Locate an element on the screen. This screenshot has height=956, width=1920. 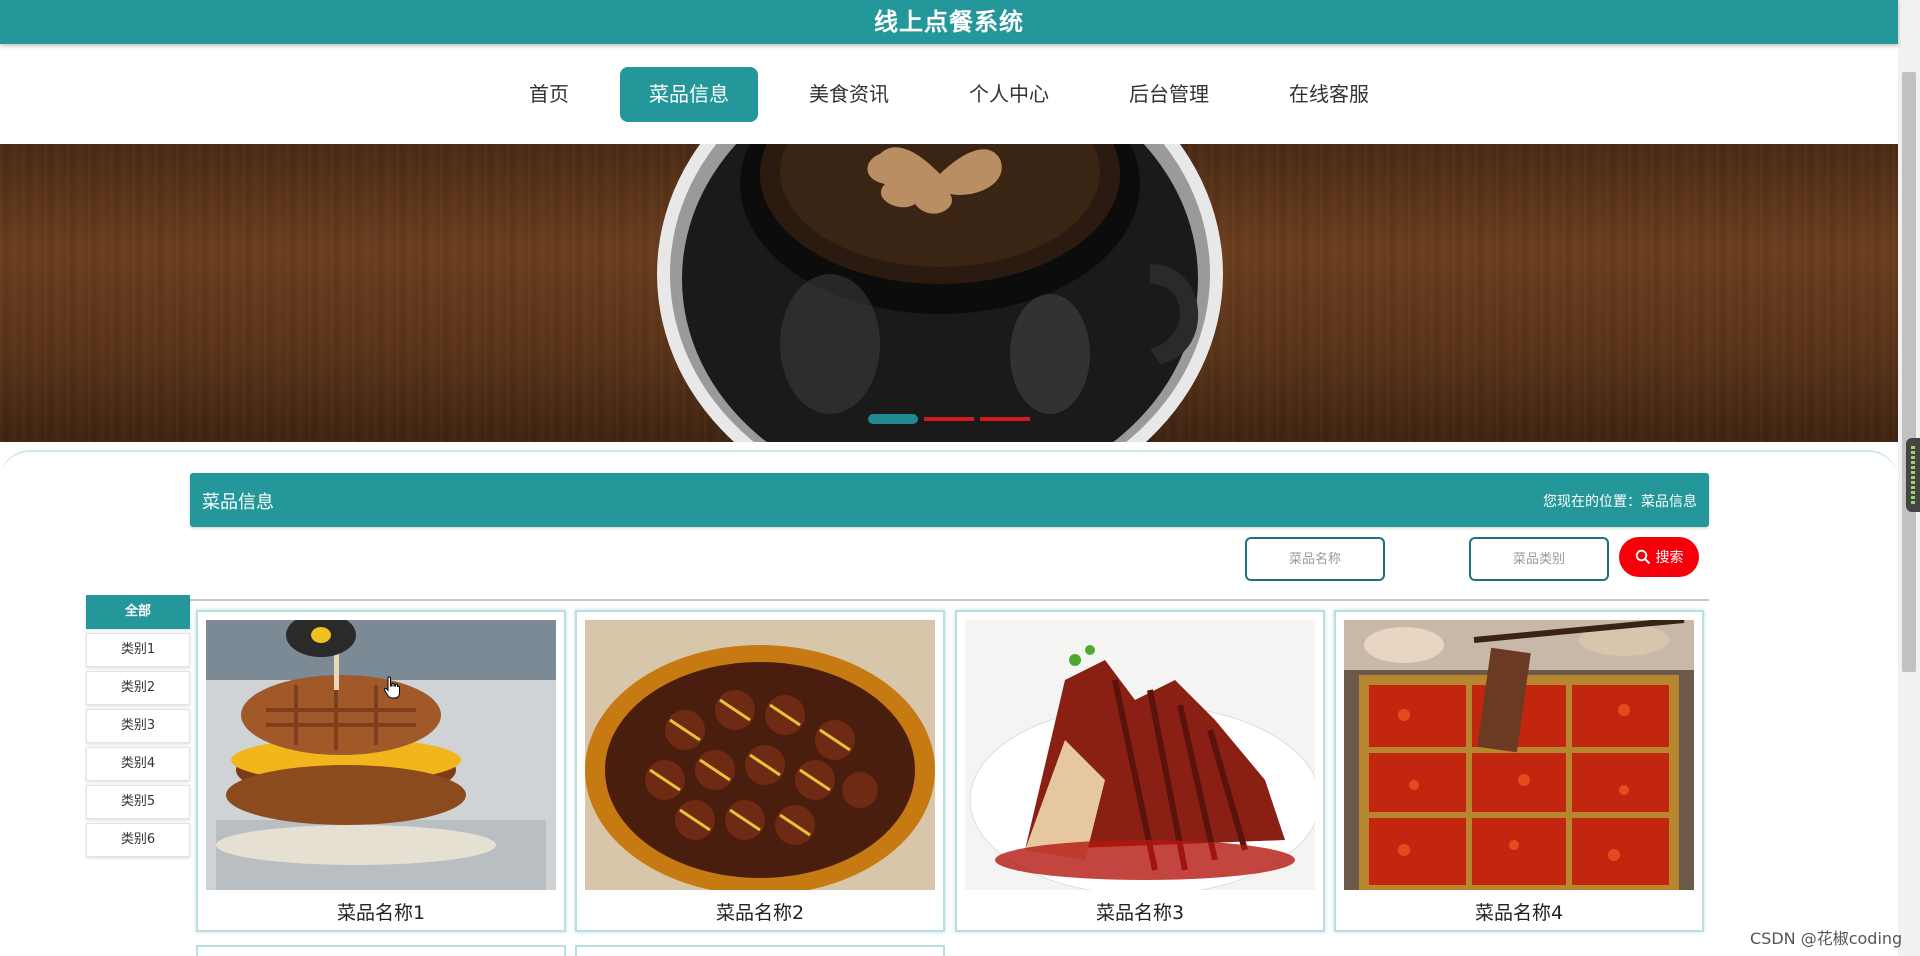
category-list: 全部 类别1 类别2 类别3 类别4 类别5 类别6 is located at coordinates (138, 728).